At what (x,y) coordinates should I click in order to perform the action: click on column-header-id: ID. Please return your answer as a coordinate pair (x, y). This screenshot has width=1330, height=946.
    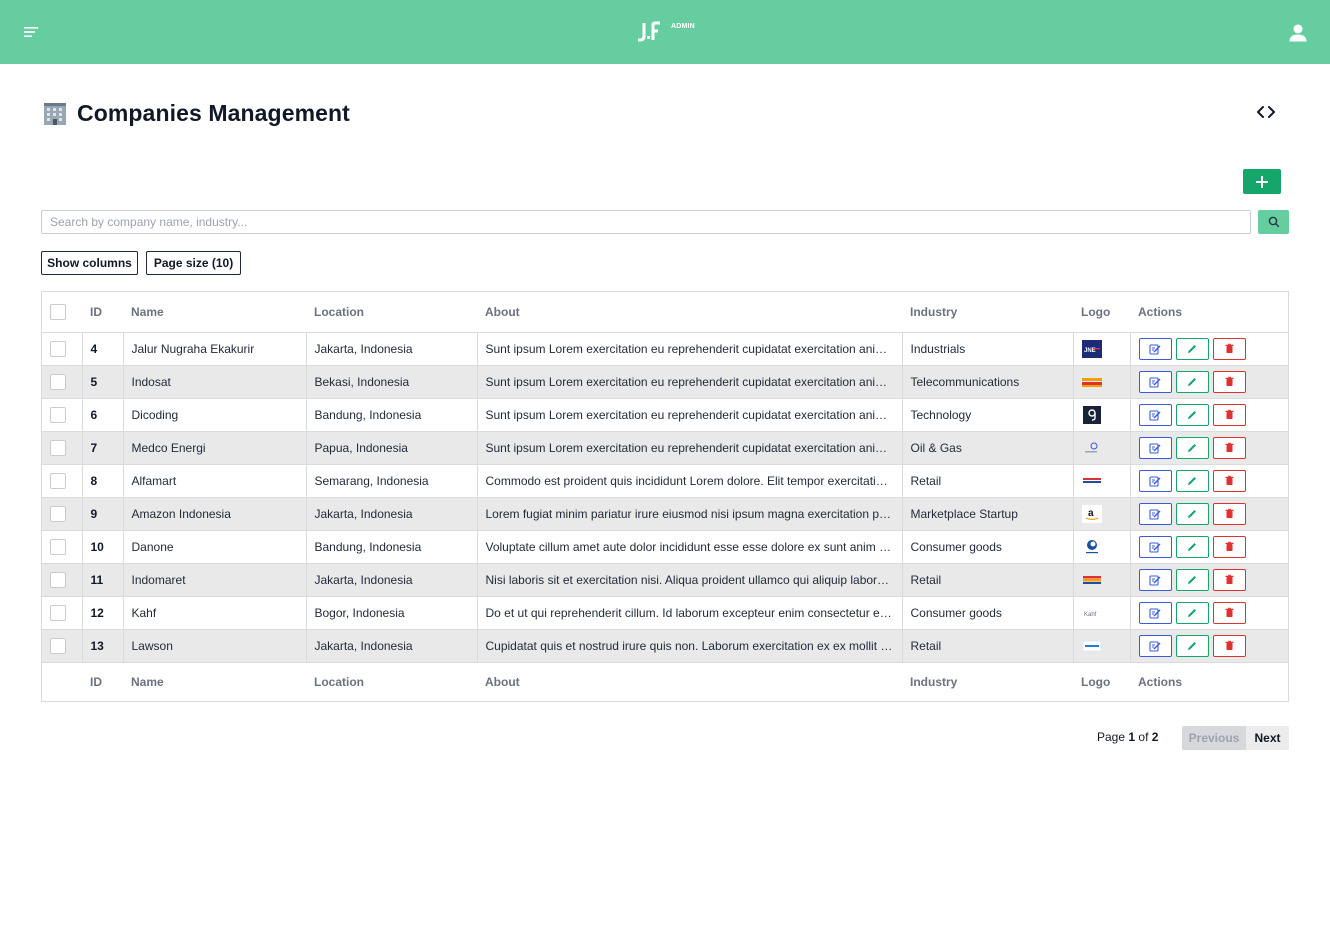
    Looking at the image, I should click on (102, 312).